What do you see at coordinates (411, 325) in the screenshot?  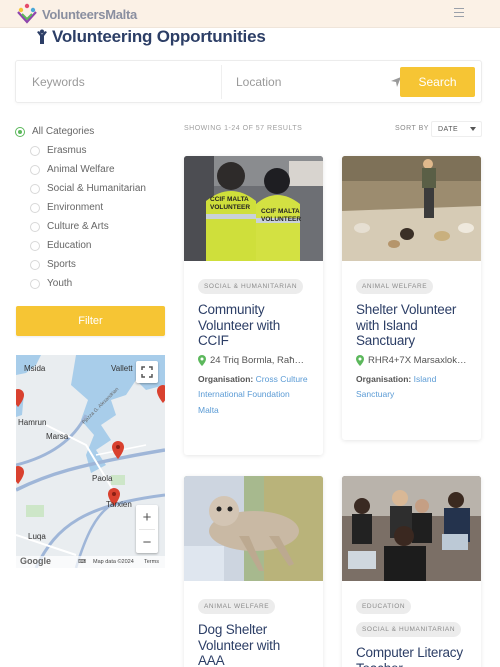 I see `card-title: Shelter Volunteer with Island Sanctuary` at bounding box center [411, 325].